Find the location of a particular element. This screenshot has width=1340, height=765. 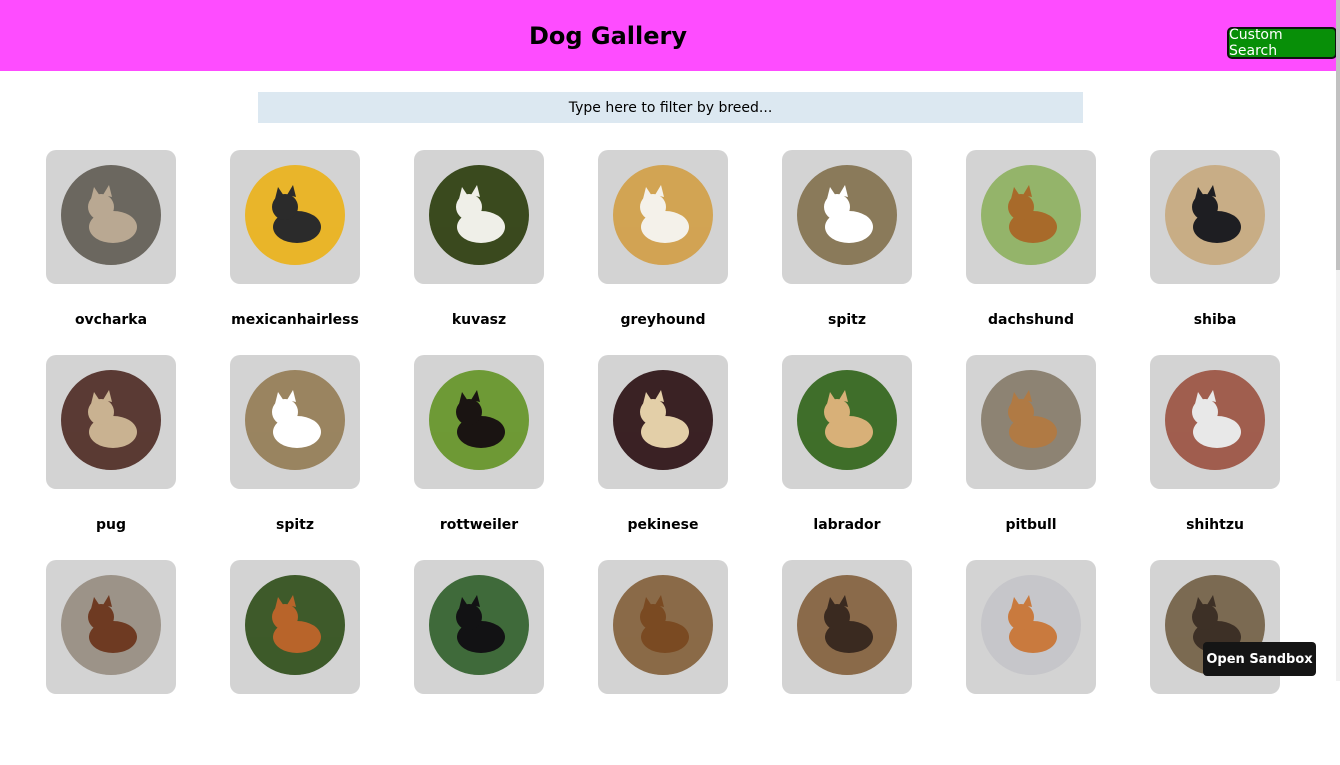

dog-card: rottweiler is located at coordinates (460, 457).